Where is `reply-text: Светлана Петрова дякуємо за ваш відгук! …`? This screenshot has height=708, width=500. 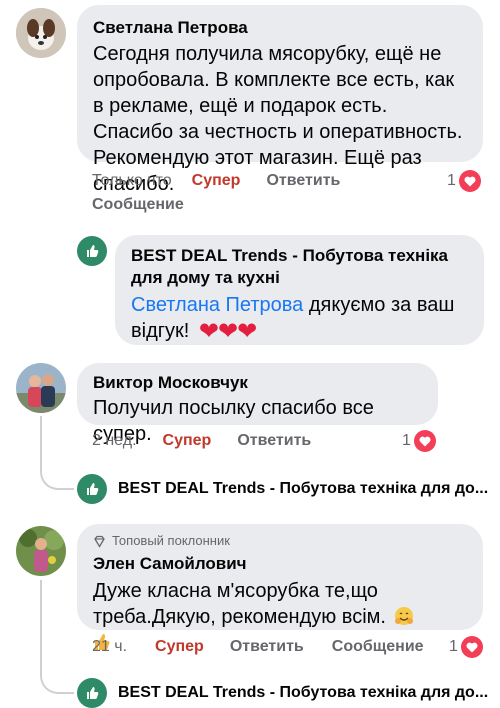 reply-text: Светлана Петрова дякуємо за ваш відгук! … is located at coordinates (299, 318).